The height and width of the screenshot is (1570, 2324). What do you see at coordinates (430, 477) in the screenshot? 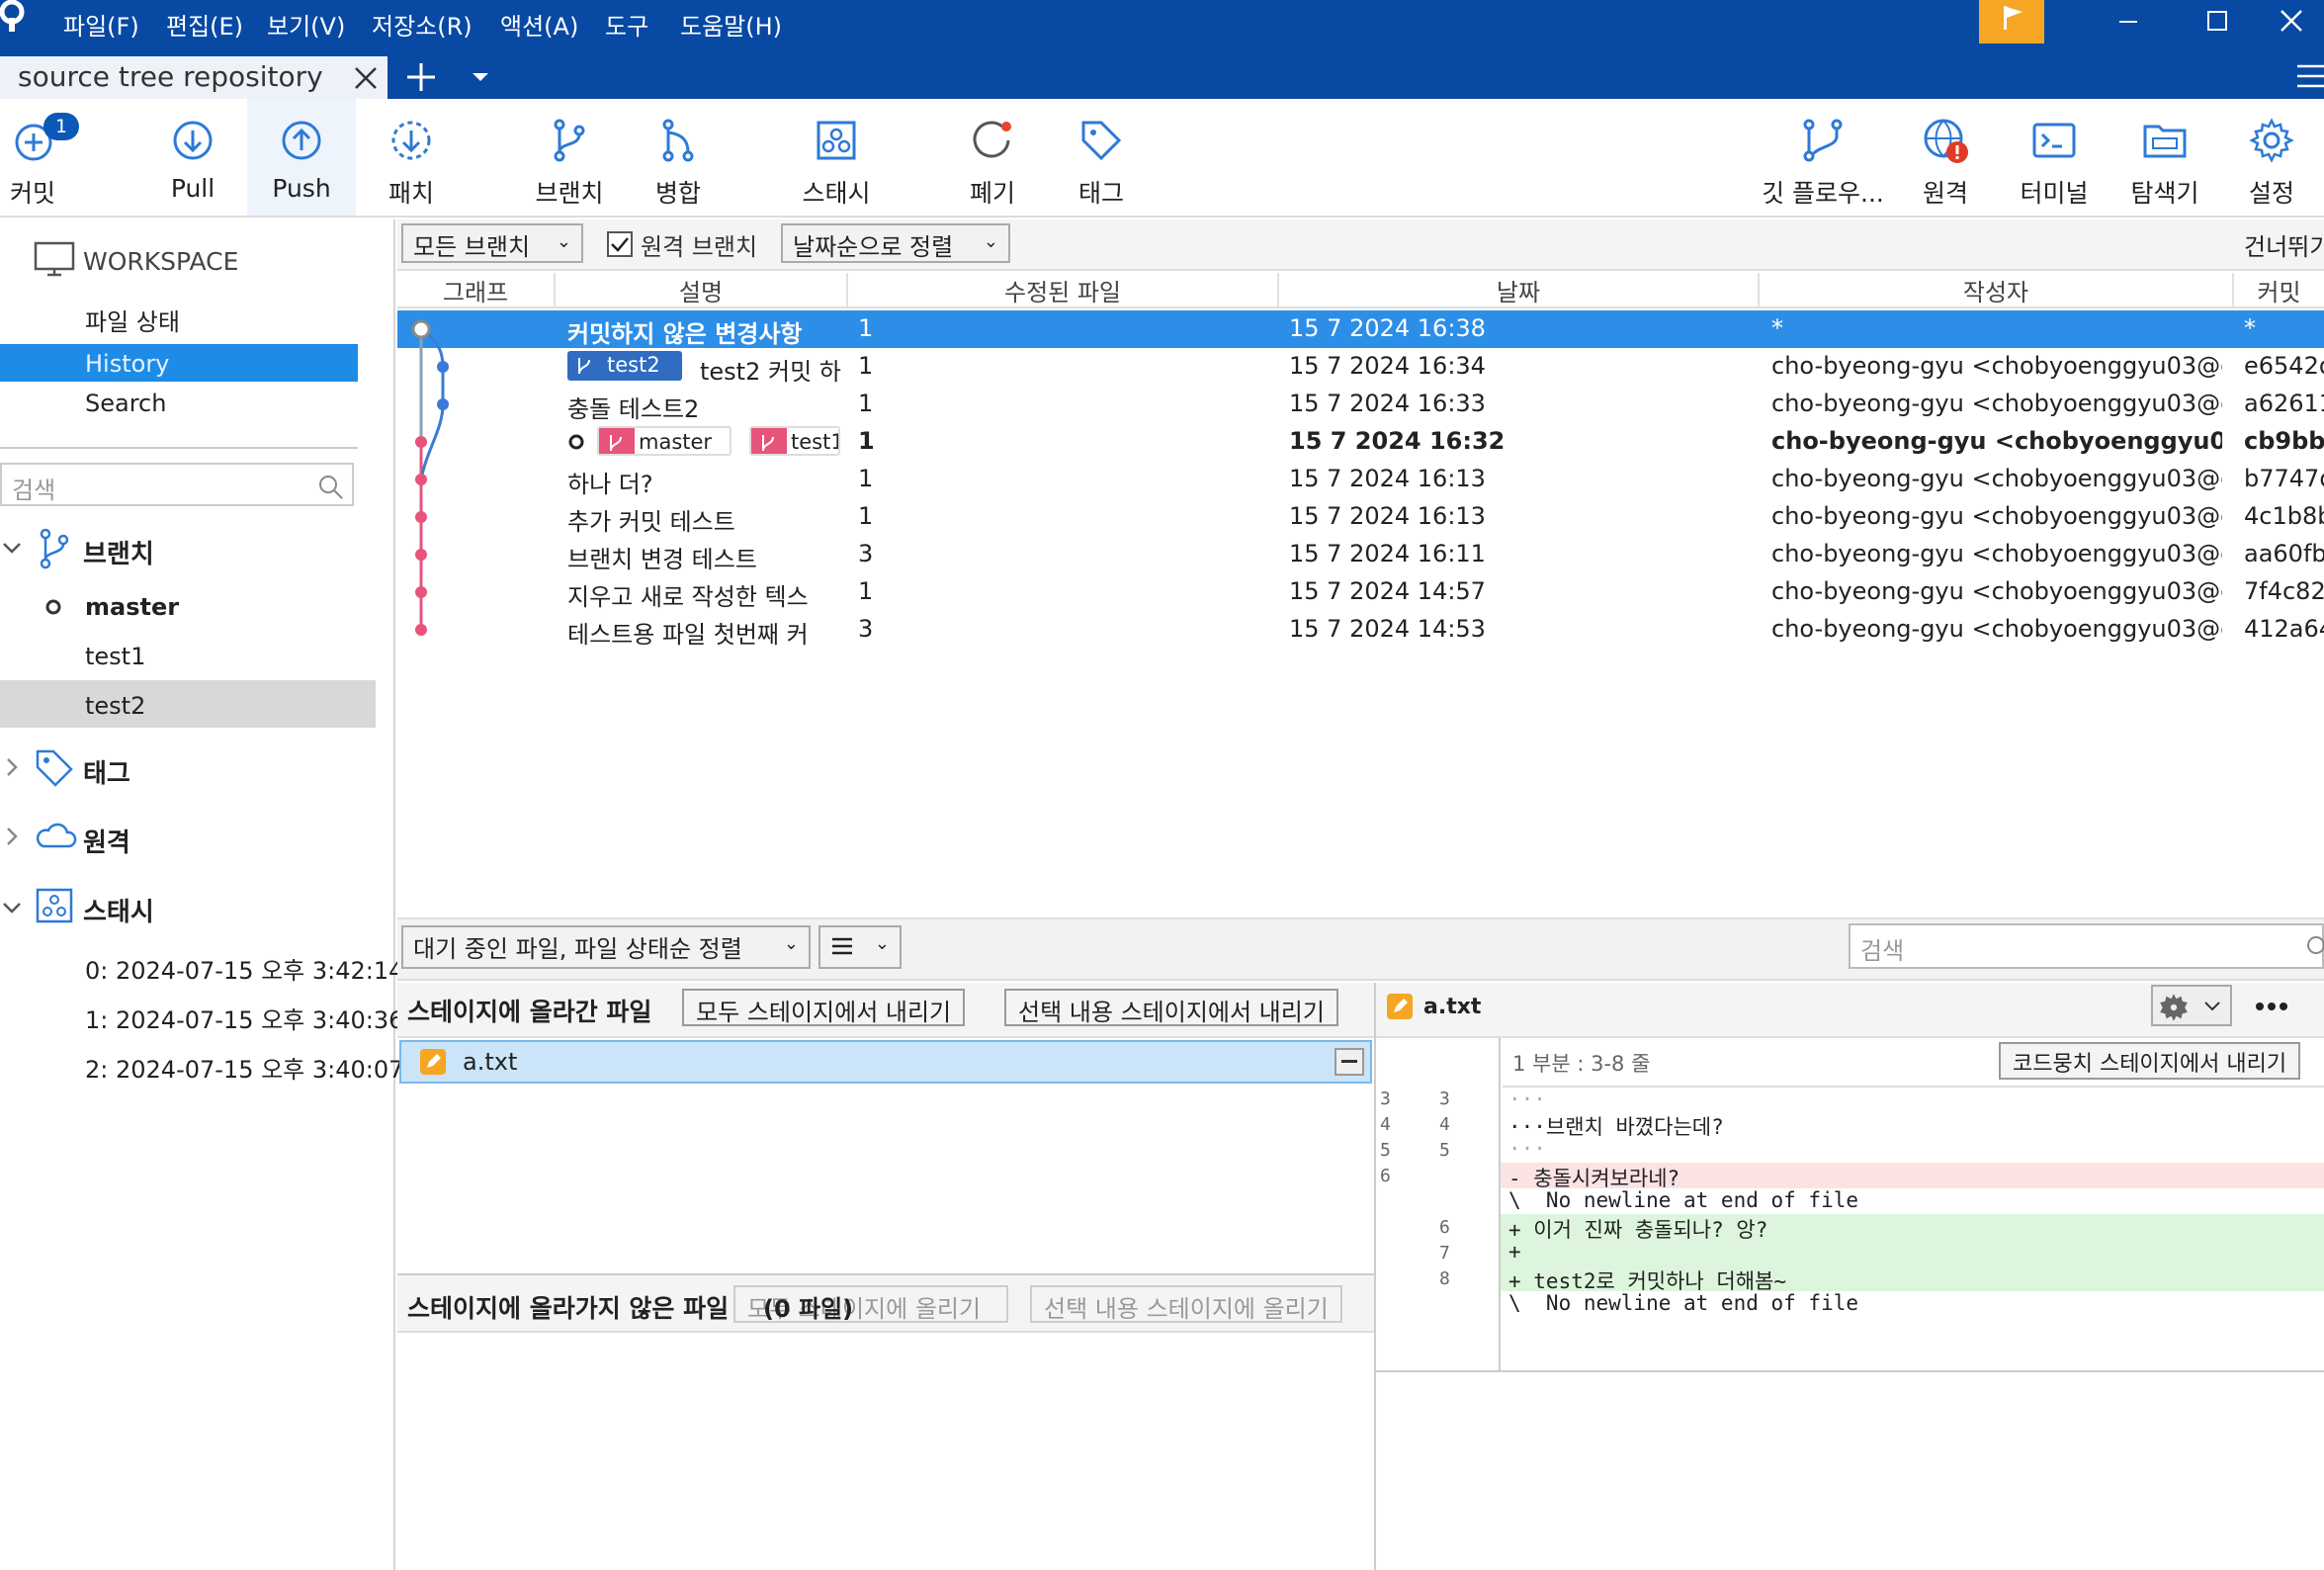
I see `commit-graph` at bounding box center [430, 477].